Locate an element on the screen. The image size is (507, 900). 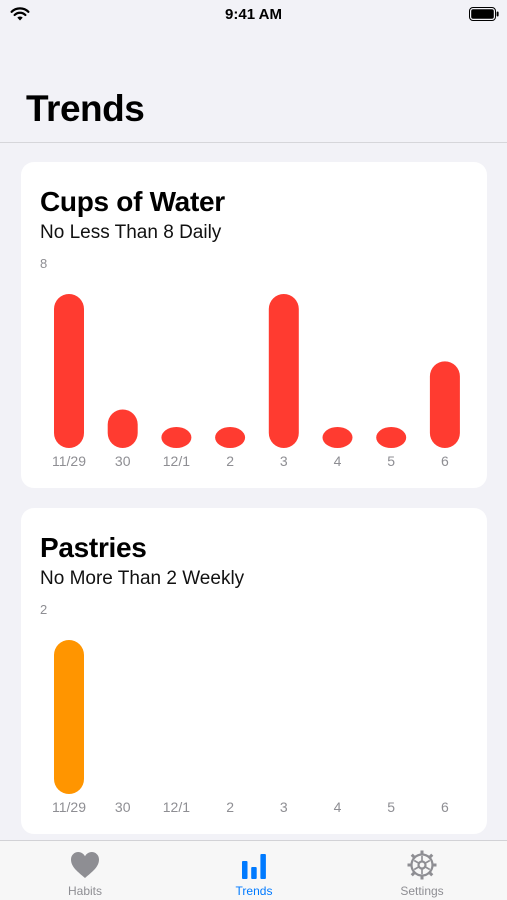
heart-icon is located at coordinates (85, 865).